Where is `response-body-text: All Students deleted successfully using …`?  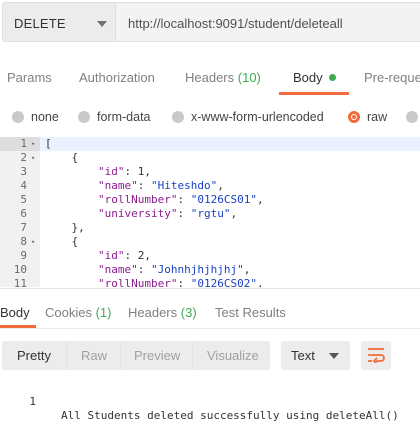 response-body-text: All Students deleted successfully using … is located at coordinates (230, 415).